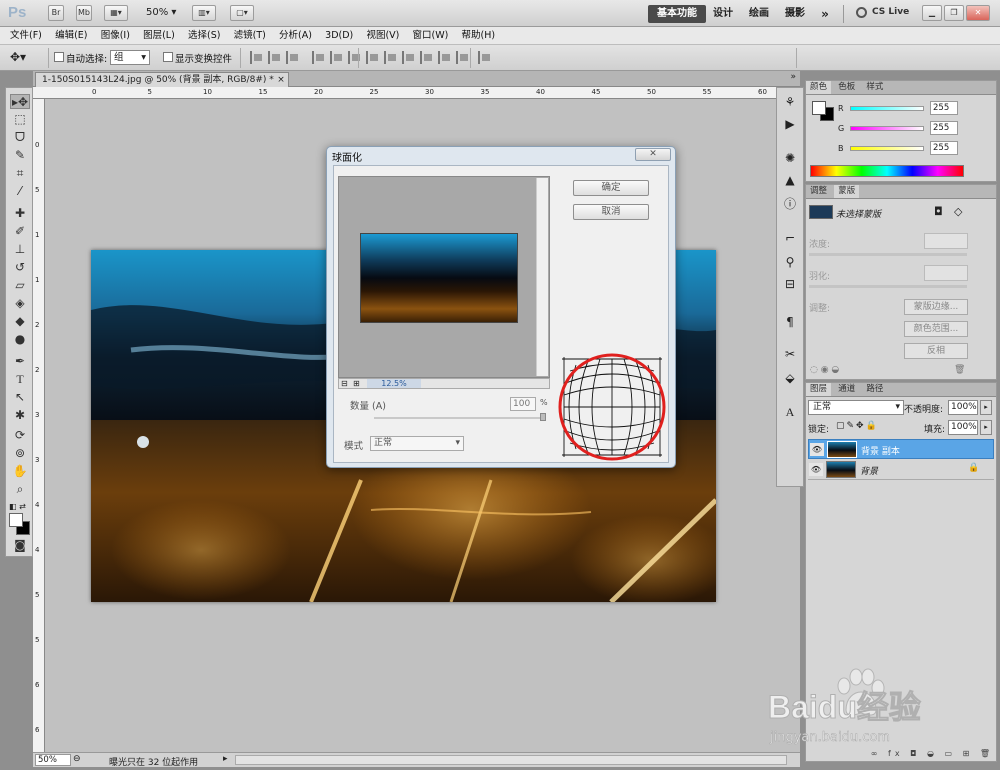  Describe the element at coordinates (408, 57) in the screenshot. I see `distribute-bottom-icon` at that location.